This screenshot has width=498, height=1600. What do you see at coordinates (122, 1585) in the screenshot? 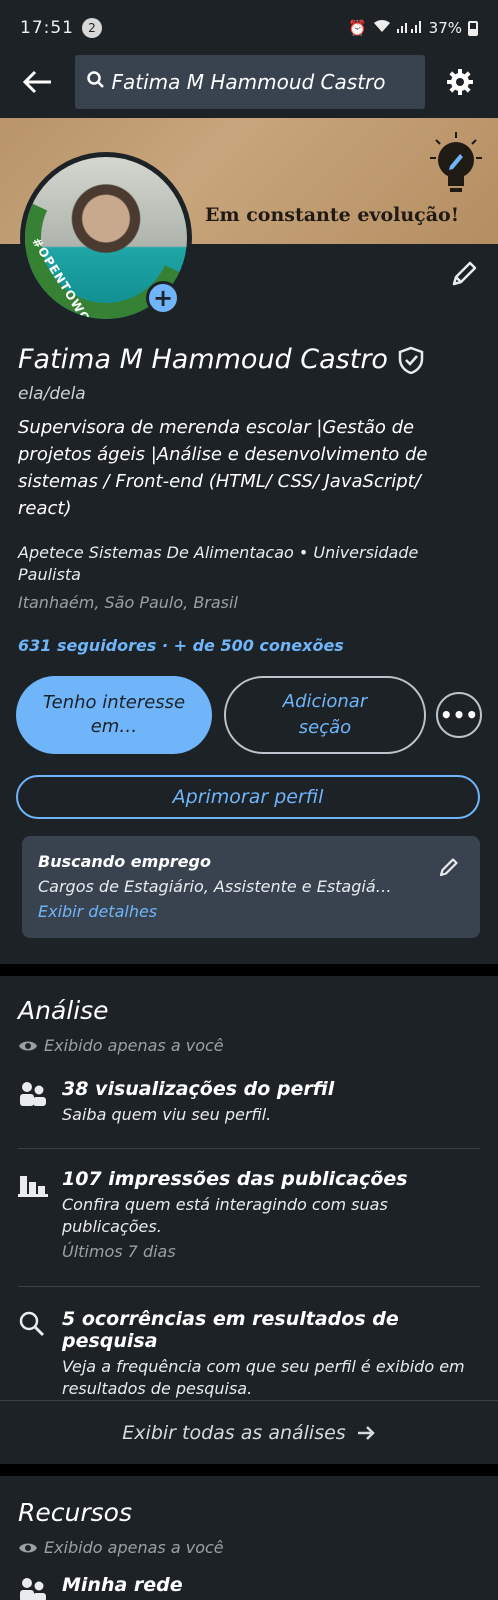
I see `resources-item-title: Minha rede` at bounding box center [122, 1585].